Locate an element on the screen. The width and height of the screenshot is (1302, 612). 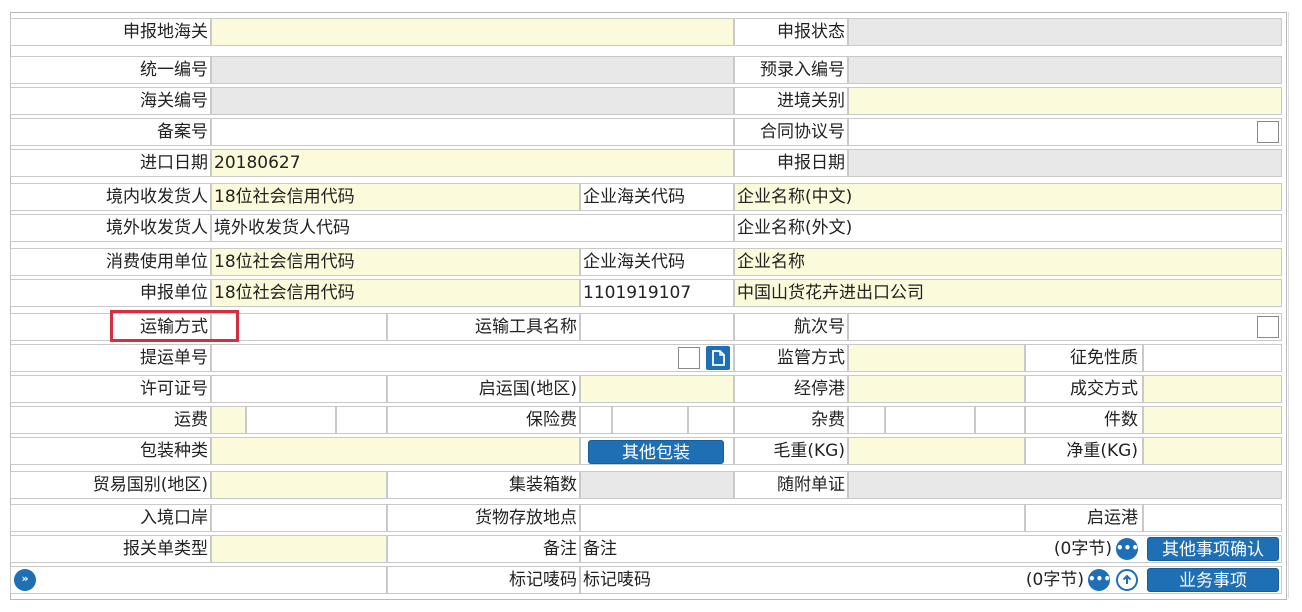
field-unified-no is located at coordinates (472, 70).